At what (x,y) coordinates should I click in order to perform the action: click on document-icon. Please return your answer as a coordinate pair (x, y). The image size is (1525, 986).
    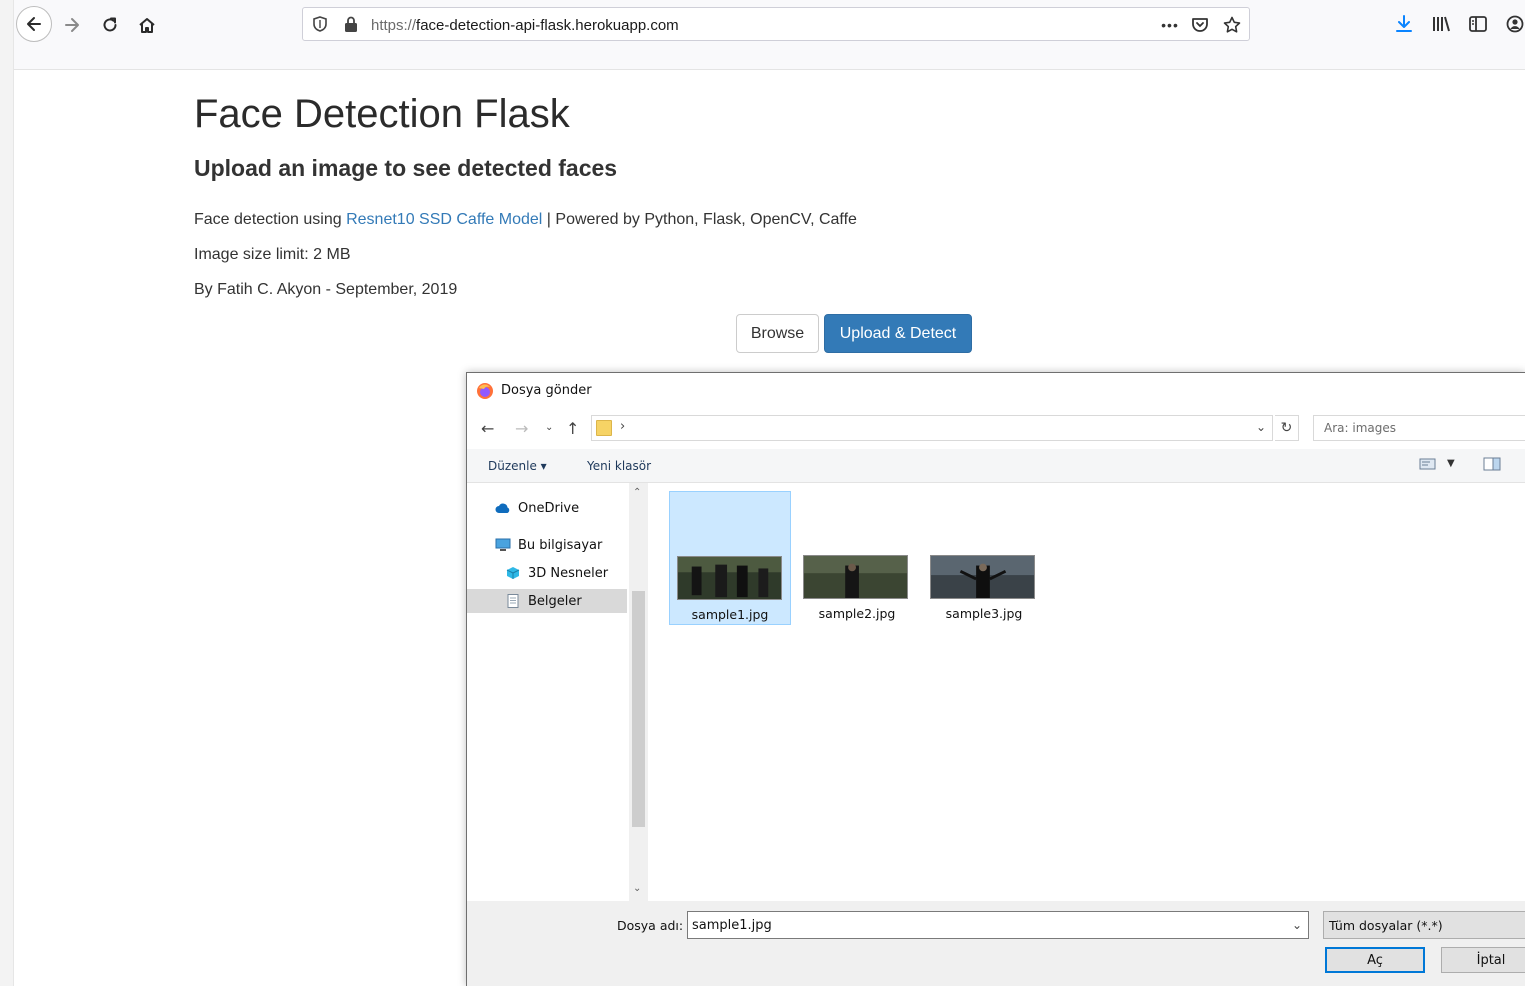
    Looking at the image, I should click on (513, 601).